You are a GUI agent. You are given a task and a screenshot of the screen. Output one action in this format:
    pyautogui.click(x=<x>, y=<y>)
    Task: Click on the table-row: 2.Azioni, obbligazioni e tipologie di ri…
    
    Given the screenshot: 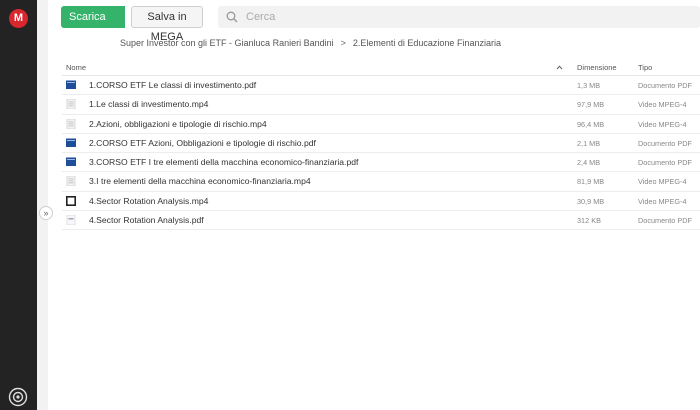 What is the action you would take?
    pyautogui.click(x=381, y=124)
    